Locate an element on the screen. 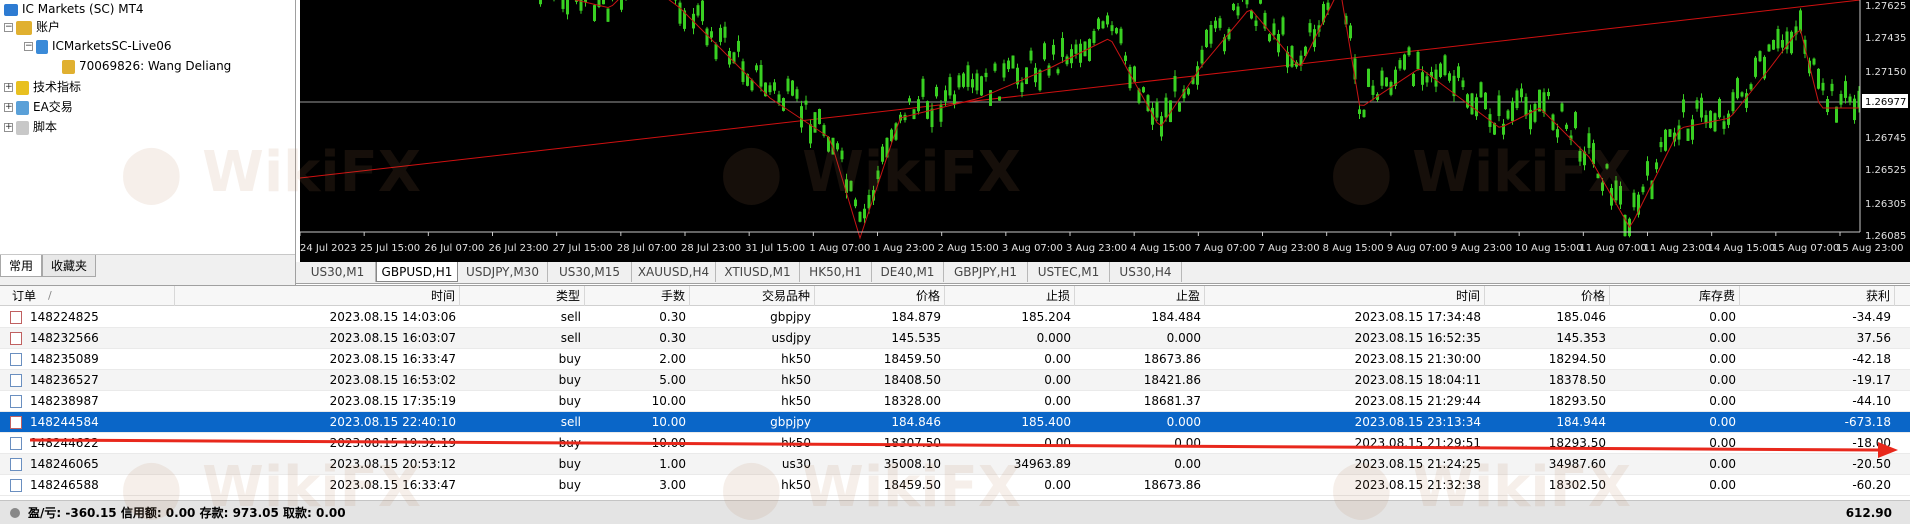 Image resolution: width=1910 pixels, height=524 pixels. time-tick-label: 15 Aug 23:00 is located at coordinates (1869, 248).